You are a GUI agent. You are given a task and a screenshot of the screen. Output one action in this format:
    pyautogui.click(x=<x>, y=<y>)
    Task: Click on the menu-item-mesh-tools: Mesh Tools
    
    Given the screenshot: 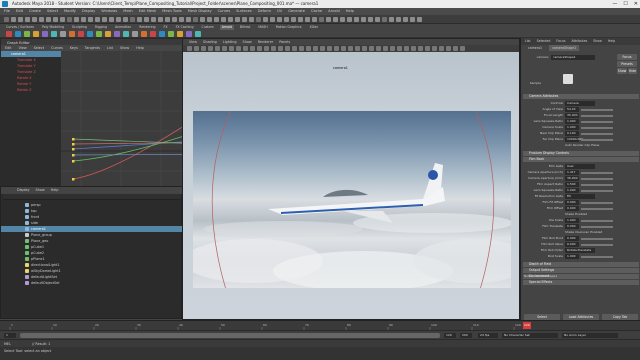 What is the action you would take?
    pyautogui.click(x=171, y=11)
    